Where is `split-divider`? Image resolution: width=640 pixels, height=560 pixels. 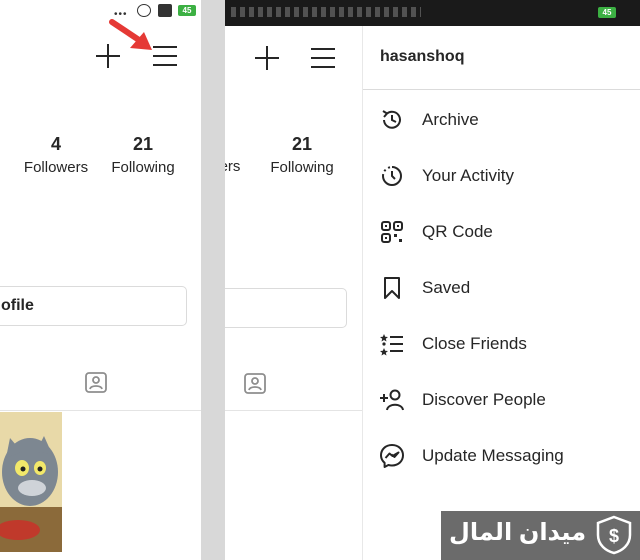
split-divider is located at coordinates (213, 280).